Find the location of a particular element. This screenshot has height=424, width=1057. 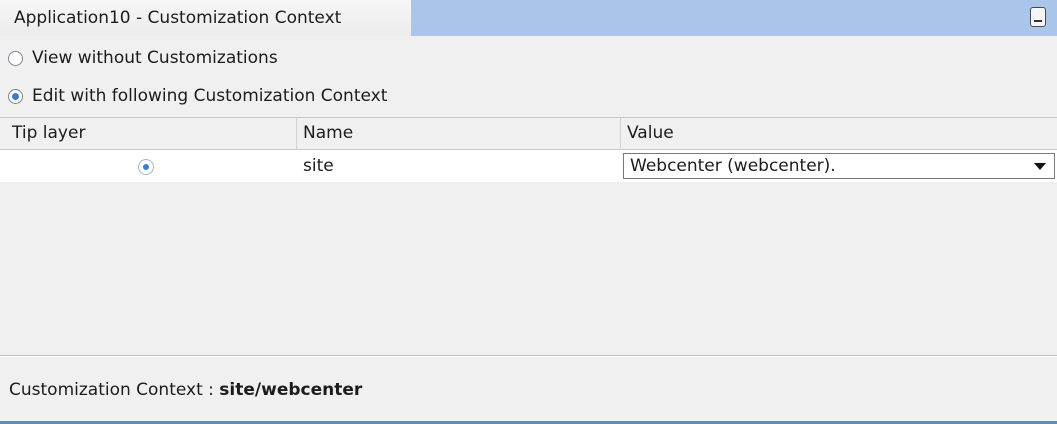

chevron-down-icon is located at coordinates (1040, 166).